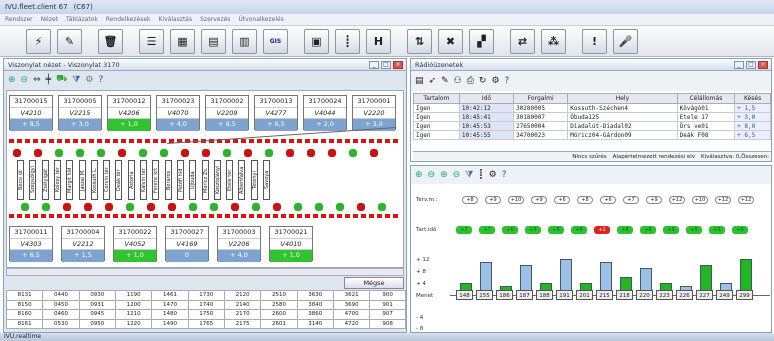 The width and height of the screenshot is (774, 341). Describe the element at coordinates (315, 323) in the screenshot. I see `grid-cell: 3140` at that location.